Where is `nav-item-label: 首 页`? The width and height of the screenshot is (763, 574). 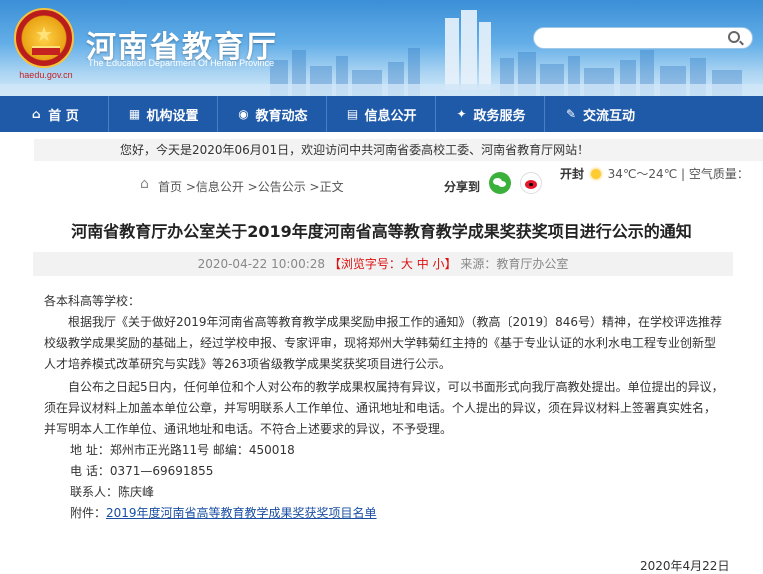
nav-item-label: 首 页 is located at coordinates (63, 116).